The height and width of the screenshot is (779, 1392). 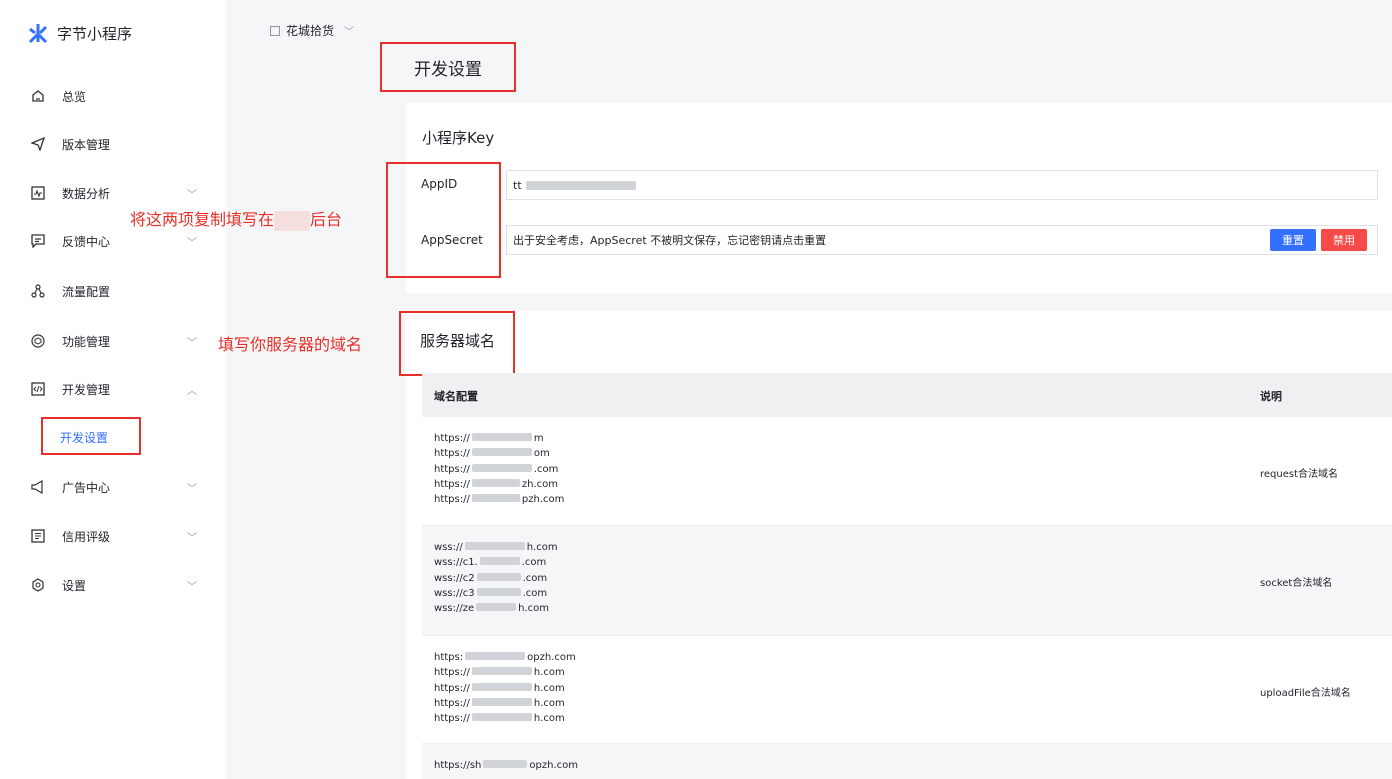 What do you see at coordinates (907, 395) in the screenshot?
I see `domain-table-header: 域名配置 说明` at bounding box center [907, 395].